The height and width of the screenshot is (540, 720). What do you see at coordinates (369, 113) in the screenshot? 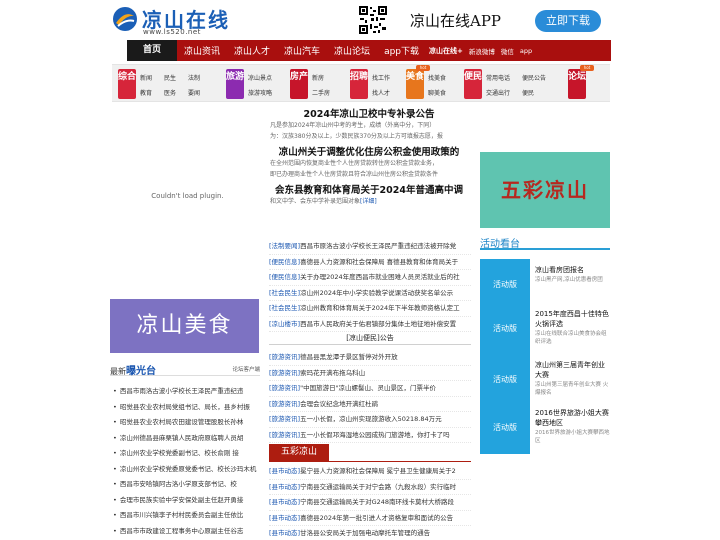
I see `headline-title: 2024年凉山卫校中专补录公告` at bounding box center [369, 113].